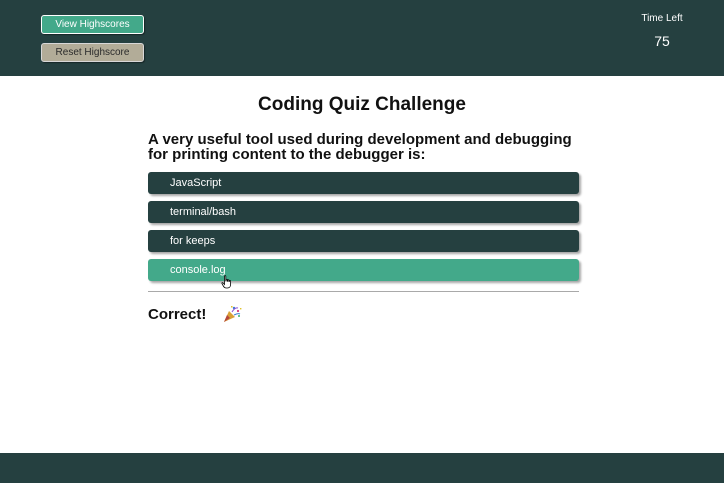  I want to click on footer, so click(362, 468).